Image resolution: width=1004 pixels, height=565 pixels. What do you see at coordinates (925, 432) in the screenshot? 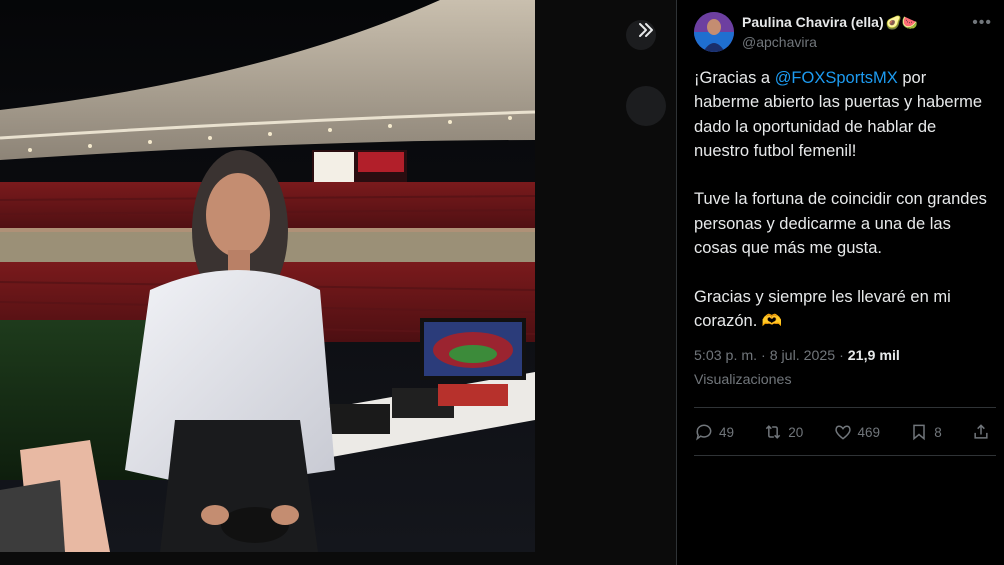
I see `bookmark-button: 8` at bounding box center [925, 432].